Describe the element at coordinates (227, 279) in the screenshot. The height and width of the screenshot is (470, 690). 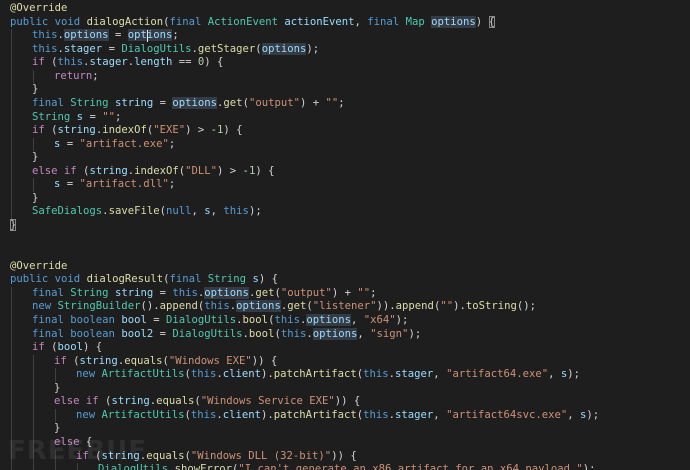
I see `code-token: String` at that location.